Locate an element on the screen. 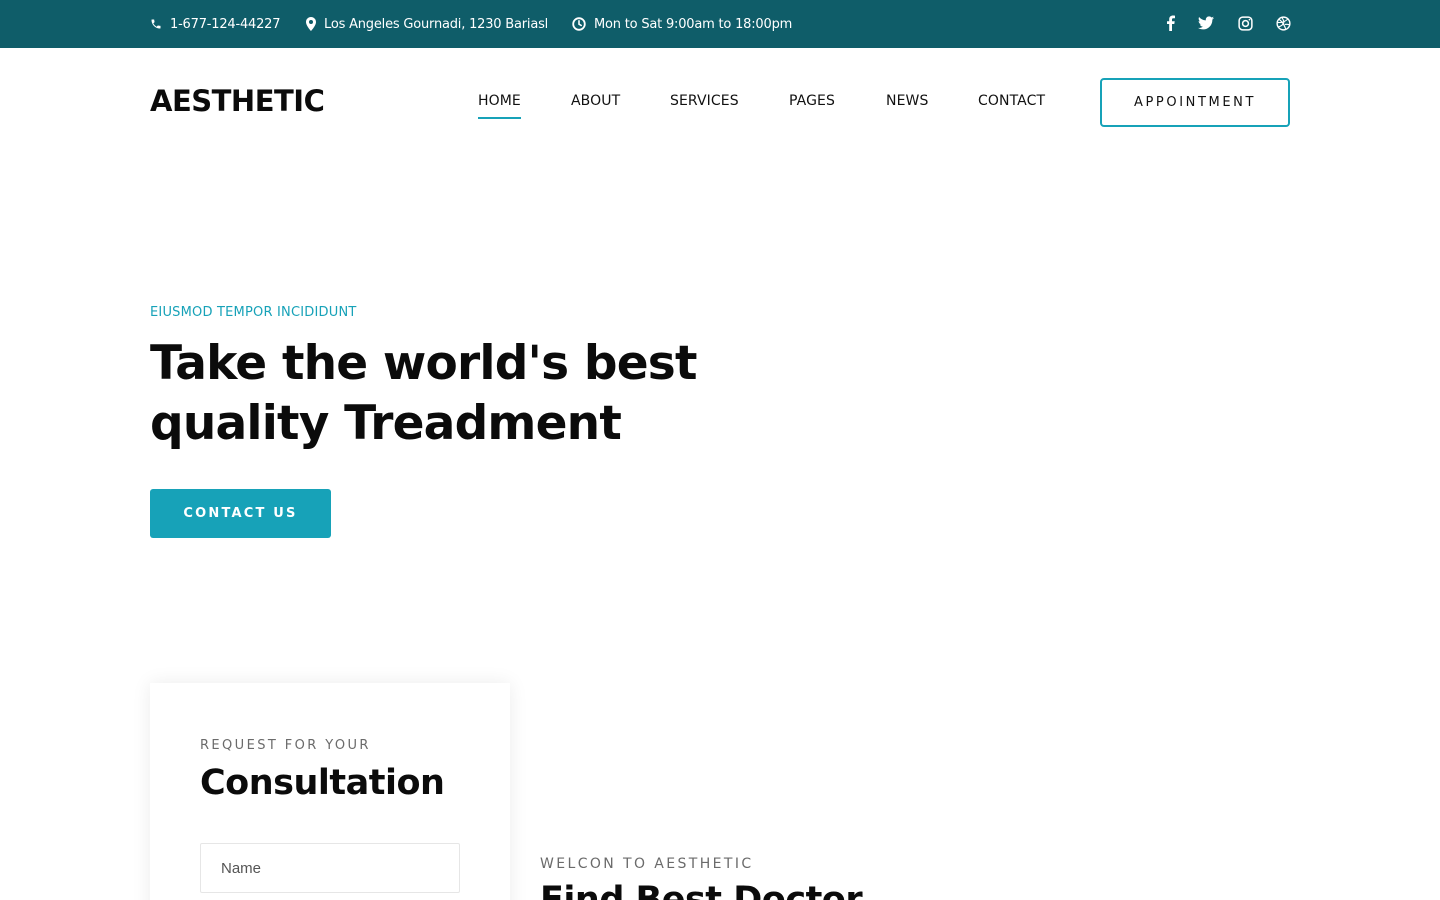 Image resolution: width=1440 pixels, height=900 pixels. appointment-button: APPOINTMENT is located at coordinates (1195, 102).